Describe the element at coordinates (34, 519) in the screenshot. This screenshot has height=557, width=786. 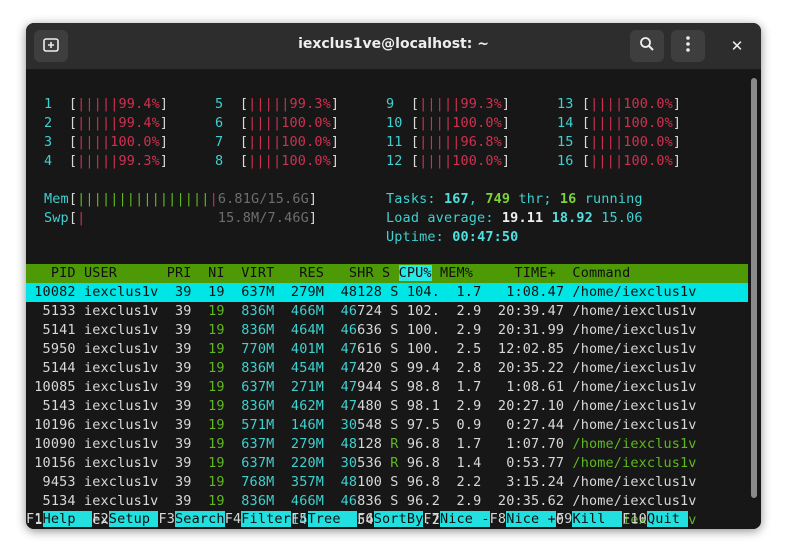
I see `fkey-f1: F1` at that location.